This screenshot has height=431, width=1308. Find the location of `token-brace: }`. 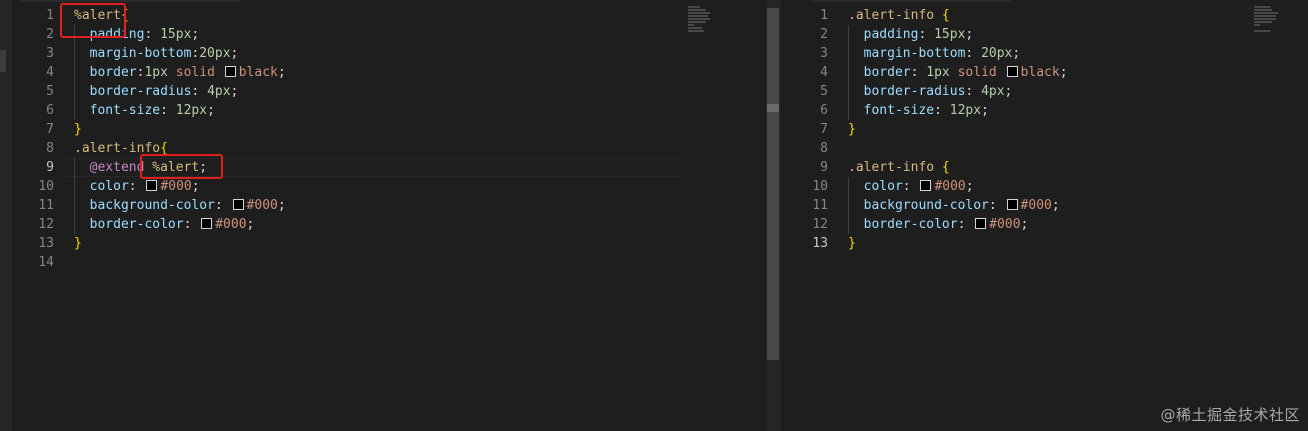

token-brace: } is located at coordinates (78, 129).